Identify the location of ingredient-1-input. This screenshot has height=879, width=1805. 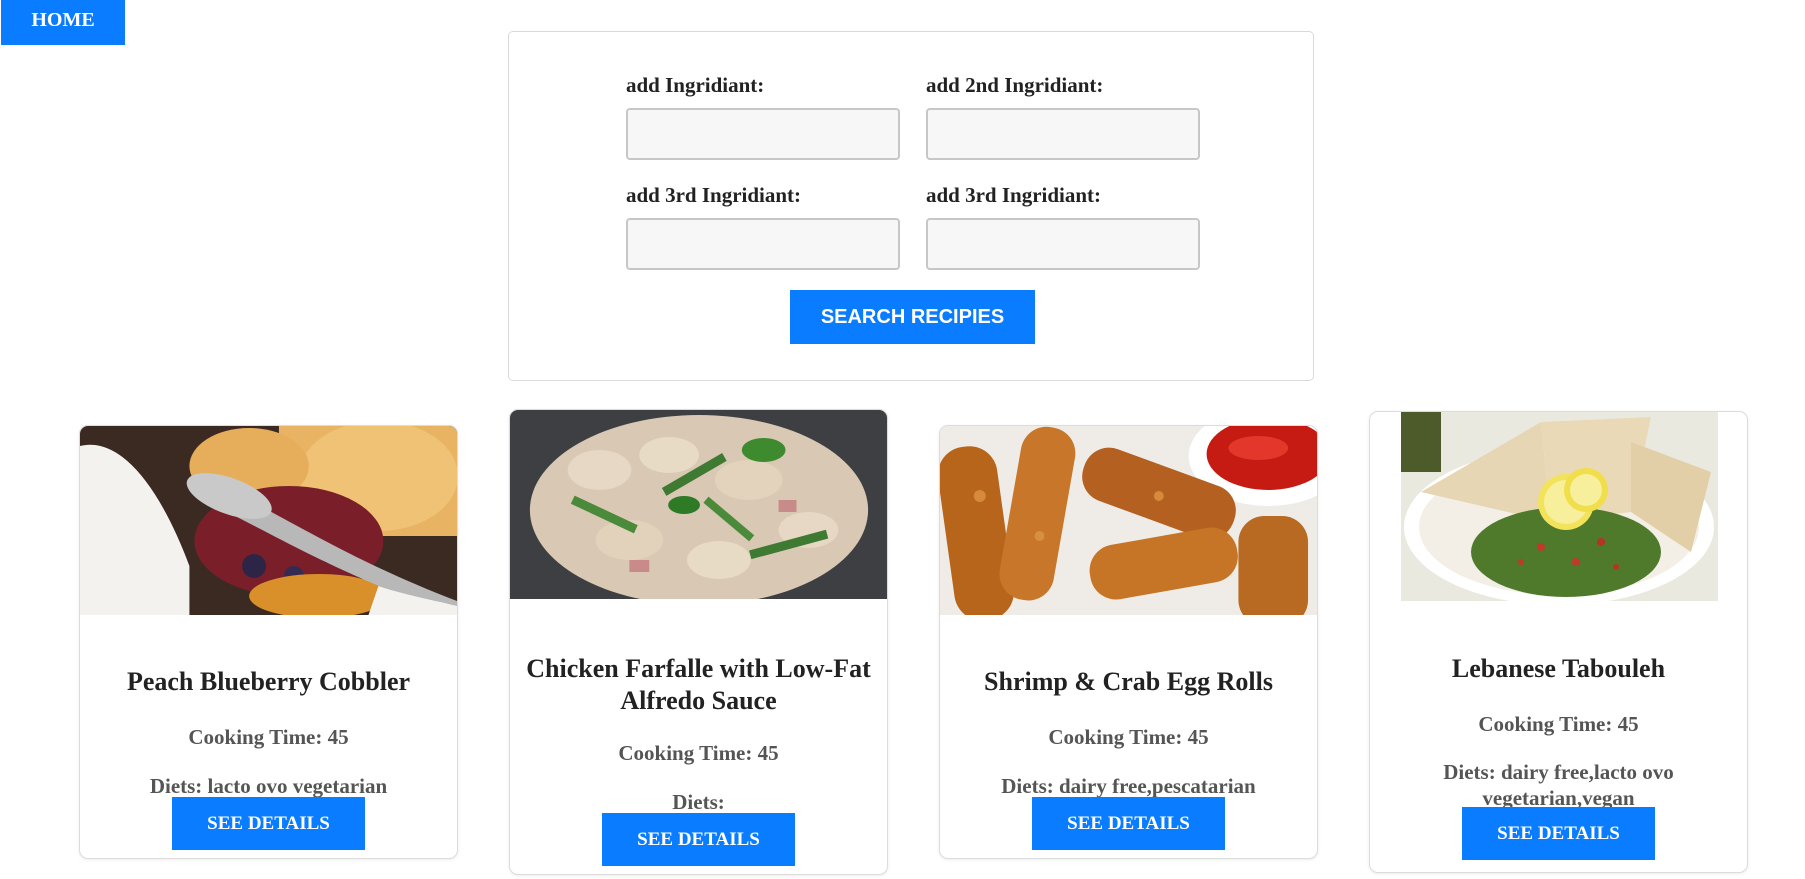
(763, 134).